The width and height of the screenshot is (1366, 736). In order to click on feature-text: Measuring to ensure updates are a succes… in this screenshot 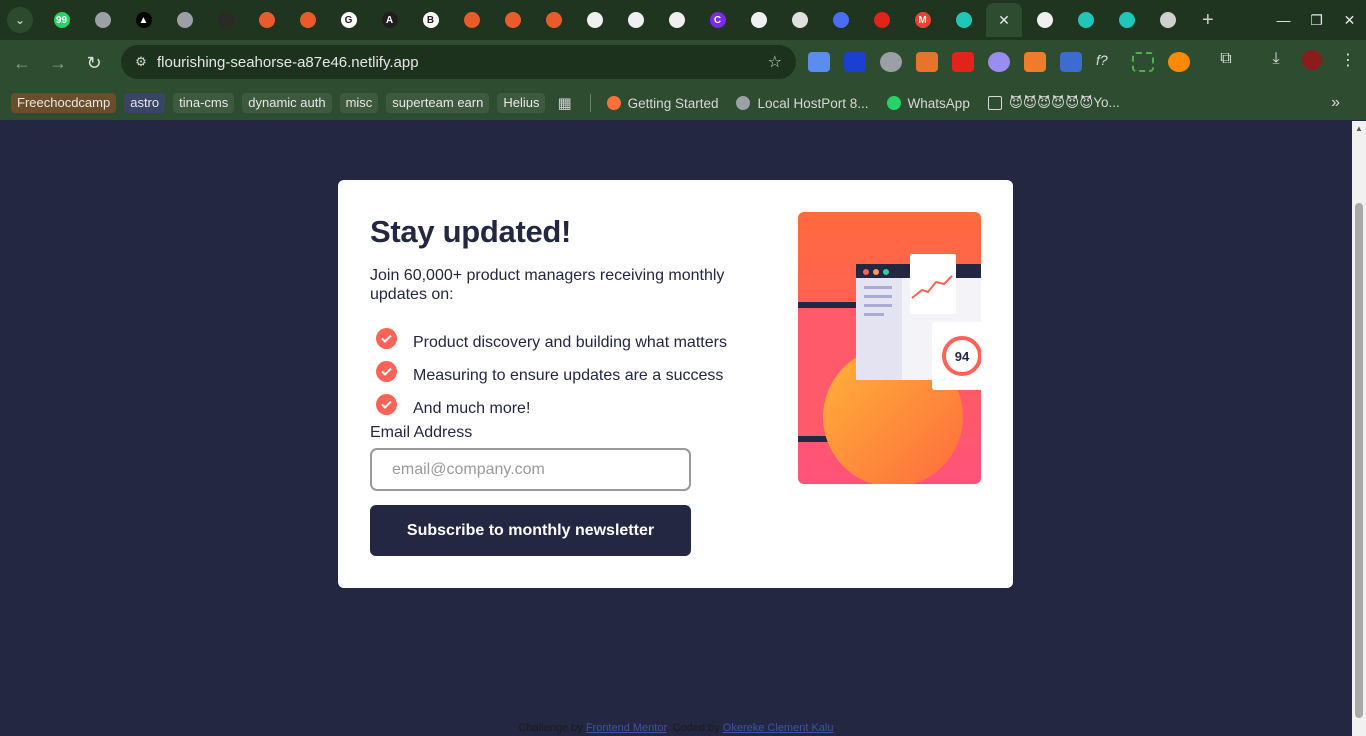, I will do `click(568, 375)`.